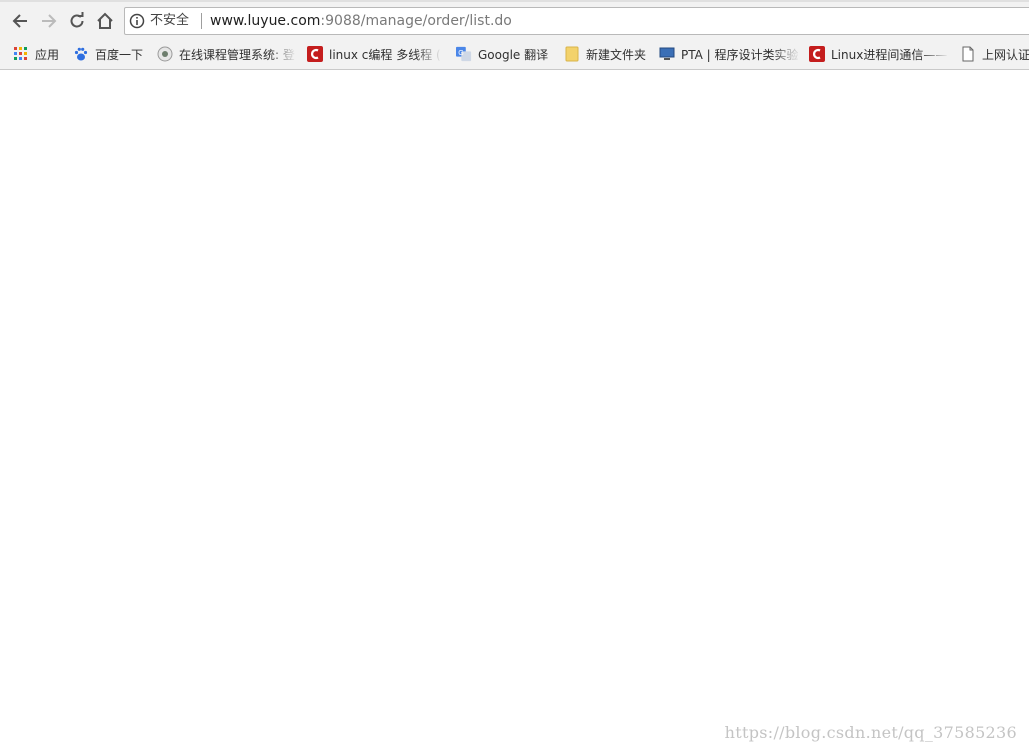  What do you see at coordinates (137, 21) in the screenshot?
I see `info-circle-icon` at bounding box center [137, 21].